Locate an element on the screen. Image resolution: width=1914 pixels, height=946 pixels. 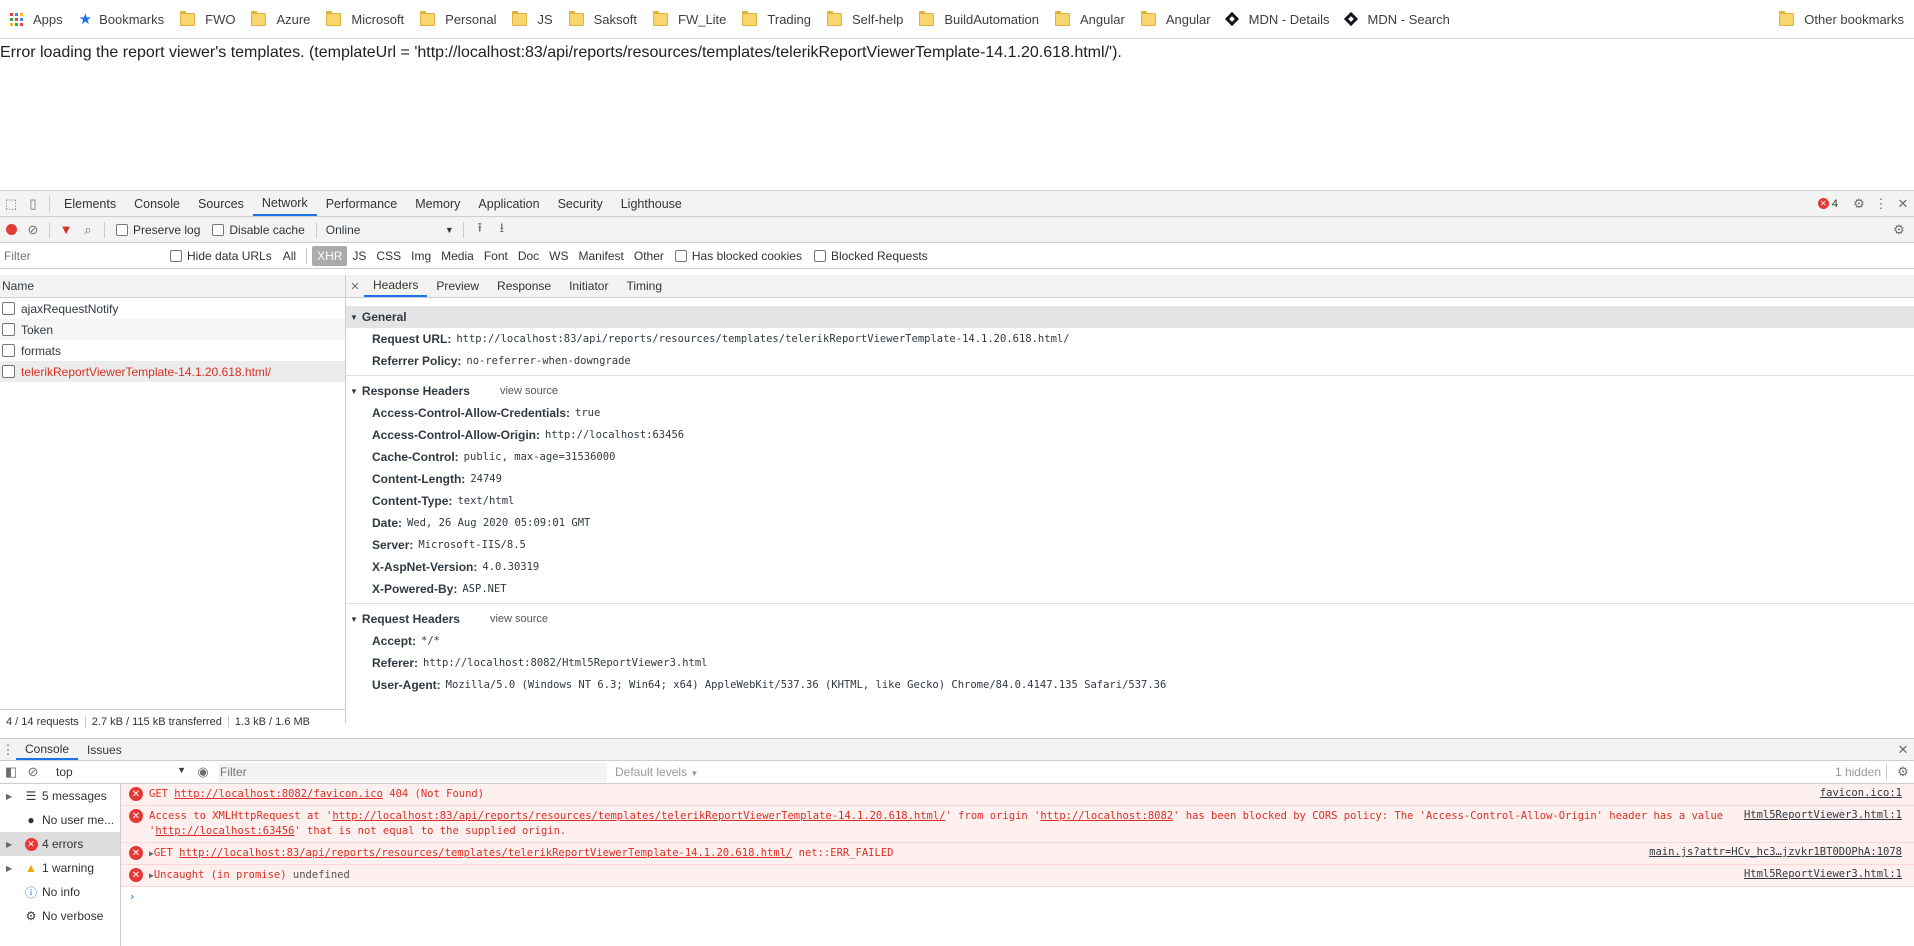
throttle-select: Online ▼ is located at coordinates (390, 230).